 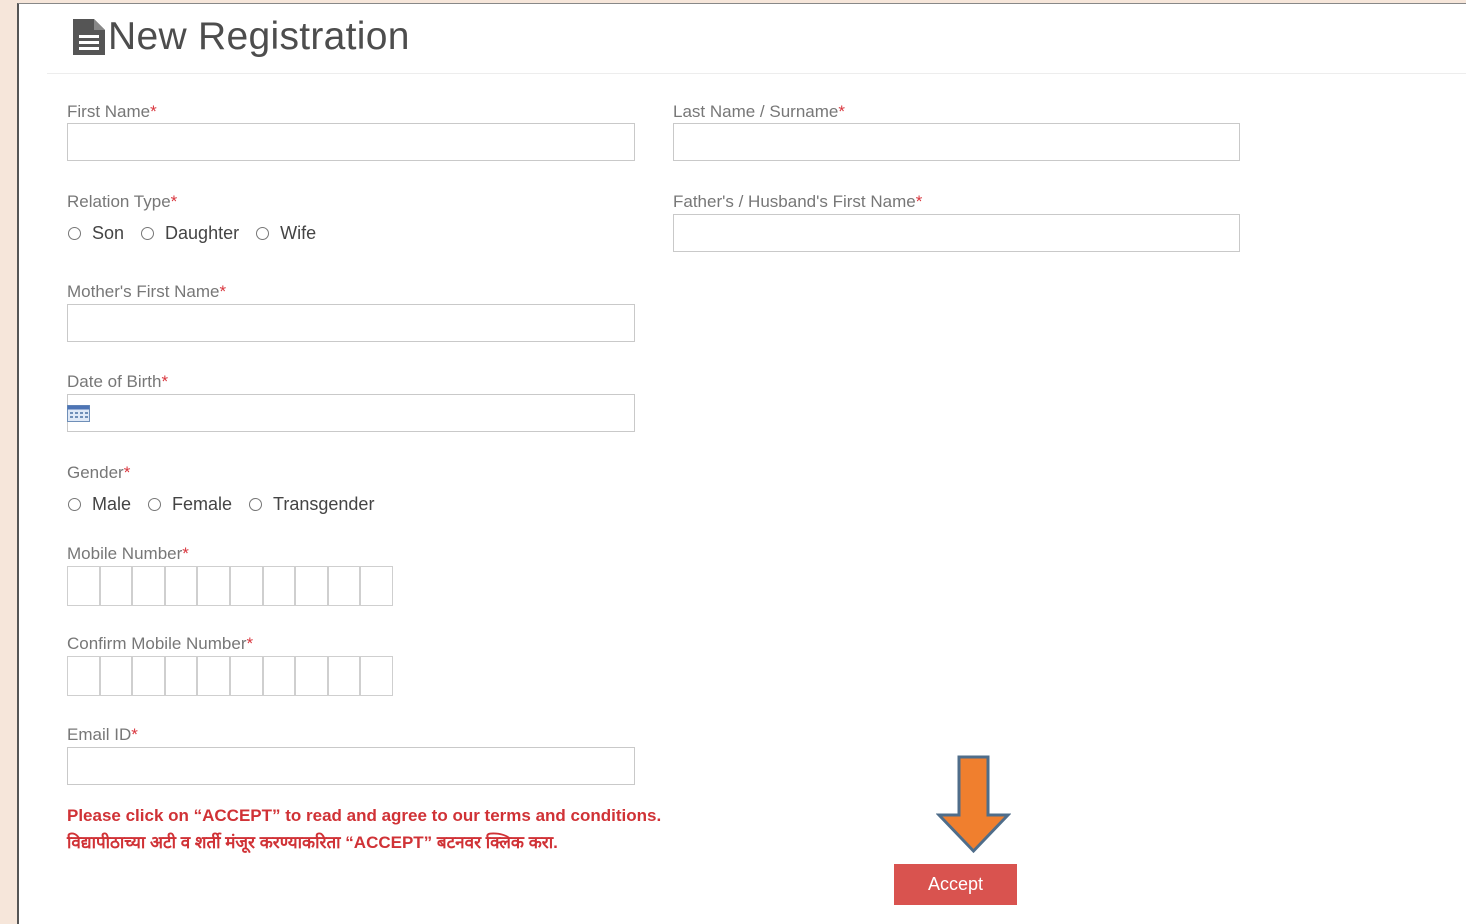 What do you see at coordinates (794, 201) in the screenshot?
I see `father-husband-name-label-text: Father's / Husband's First Name` at bounding box center [794, 201].